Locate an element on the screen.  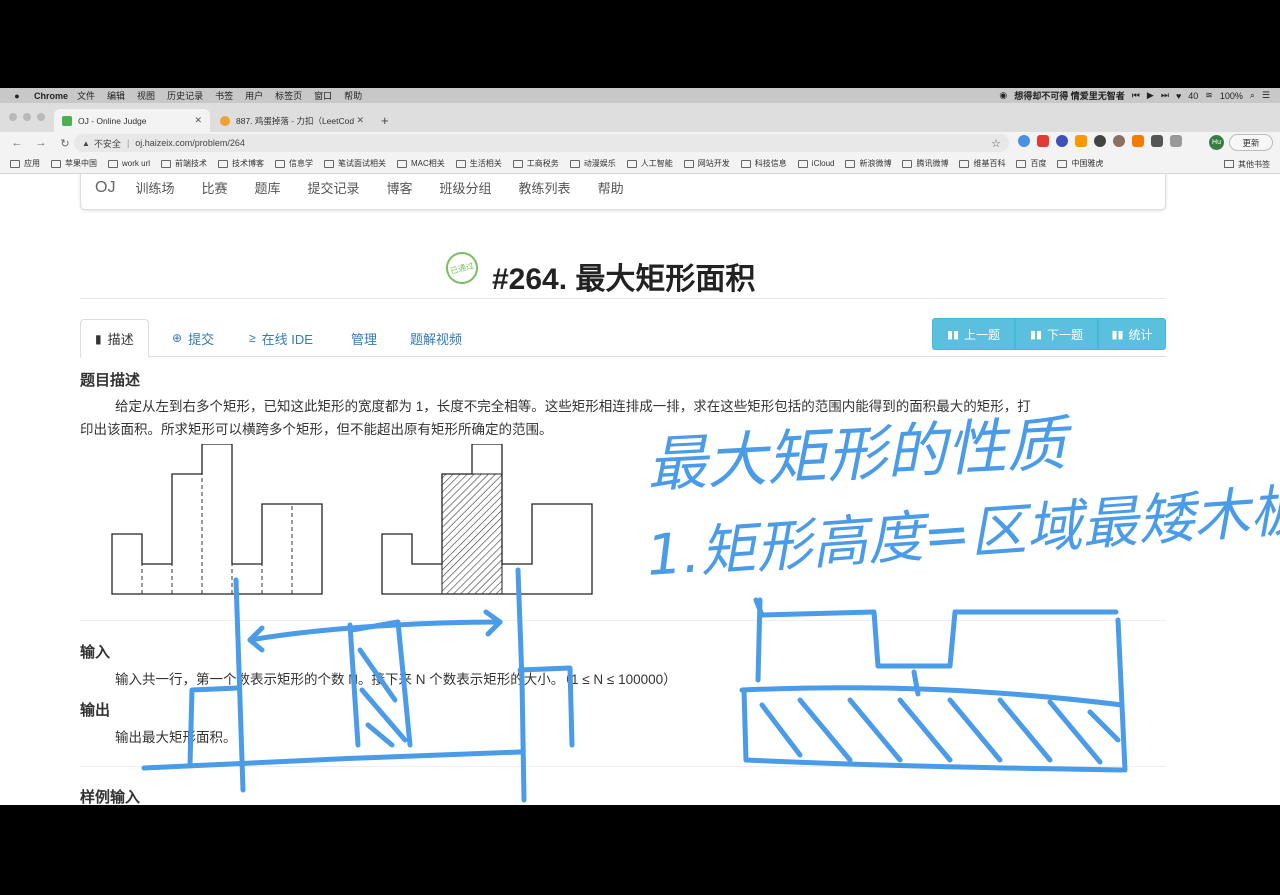
bookmark-label: 人工智能 is located at coordinates (656, 163).